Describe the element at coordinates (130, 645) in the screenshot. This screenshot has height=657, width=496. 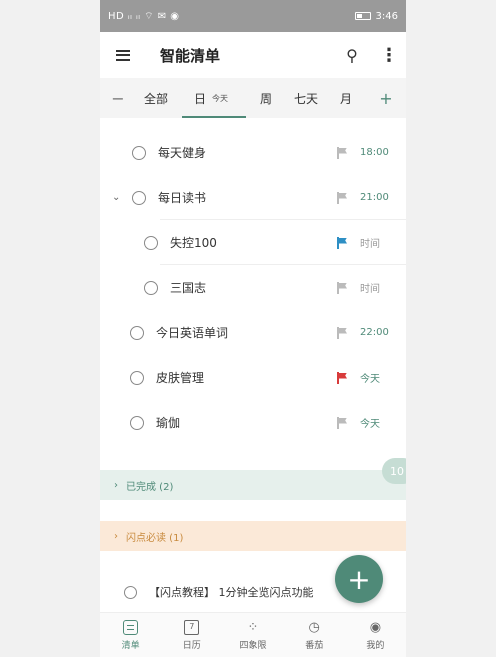
I see `nav-list-label: 清单` at that location.